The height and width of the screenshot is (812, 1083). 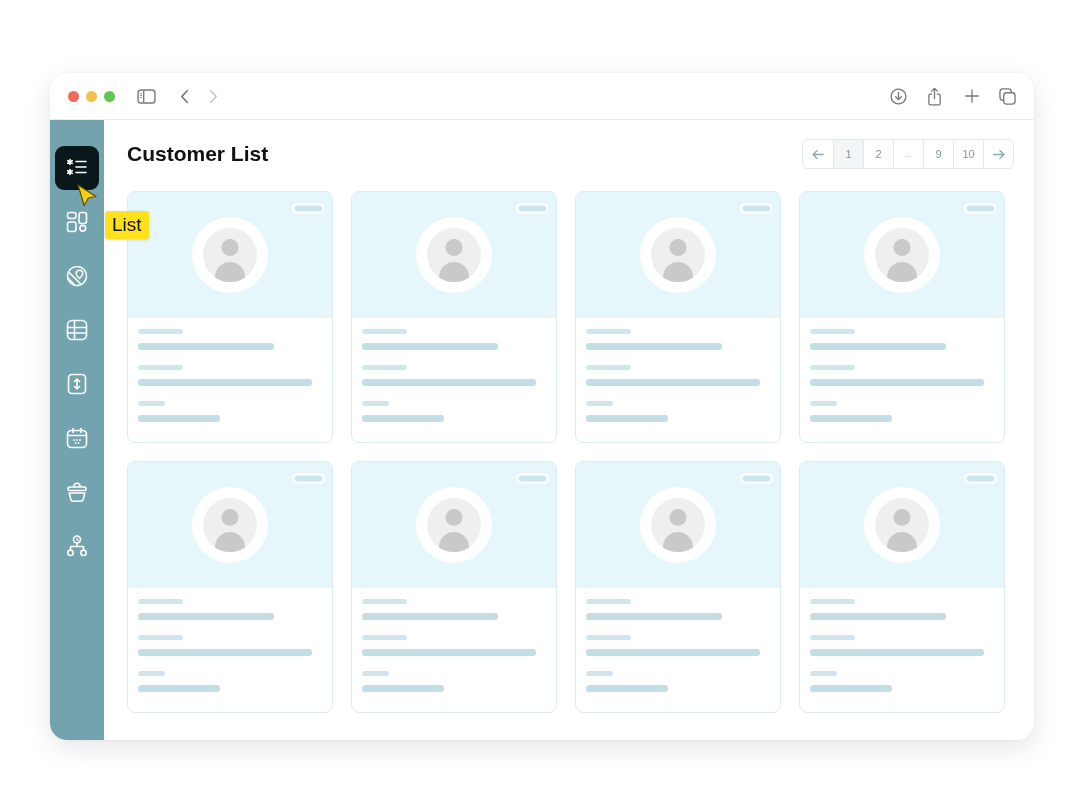 I want to click on sidebar-toggle-icon, so click(x=146, y=96).